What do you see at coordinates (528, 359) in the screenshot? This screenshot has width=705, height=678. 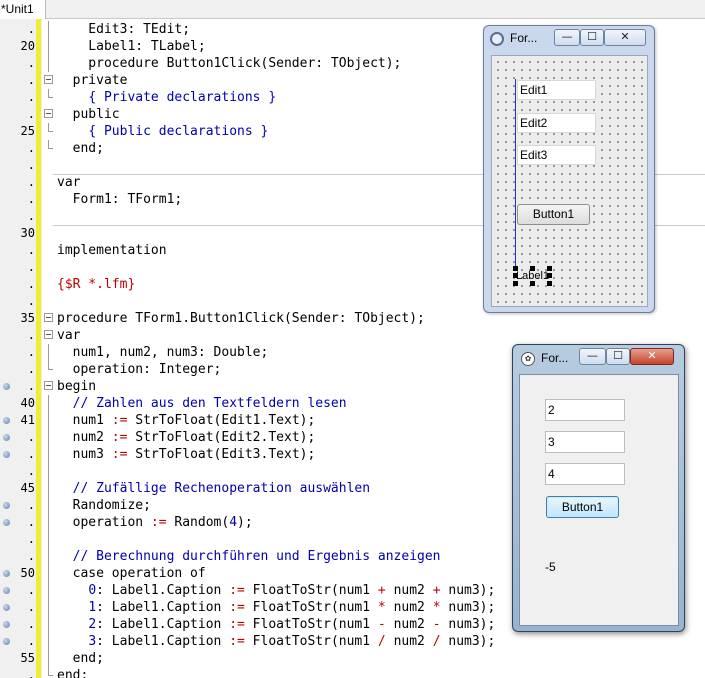 I see `paw-icon: ✿` at bounding box center [528, 359].